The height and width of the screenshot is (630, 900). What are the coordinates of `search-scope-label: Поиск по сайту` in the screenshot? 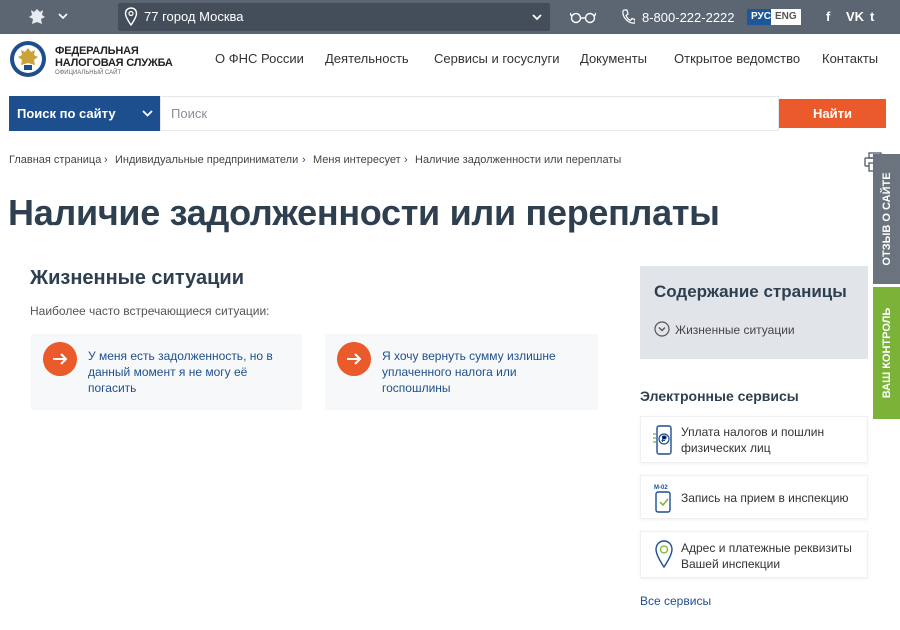 It's located at (66, 113).